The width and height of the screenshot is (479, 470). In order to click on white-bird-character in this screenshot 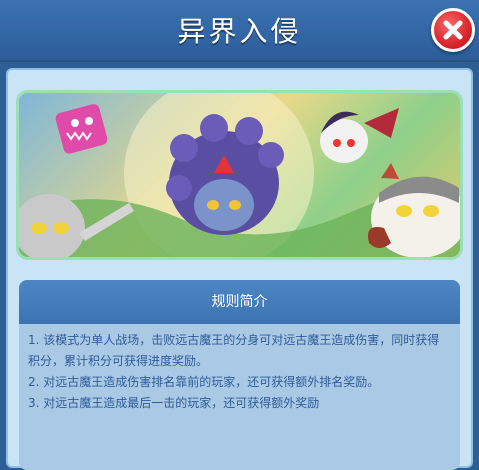, I will do `click(414, 210)`.